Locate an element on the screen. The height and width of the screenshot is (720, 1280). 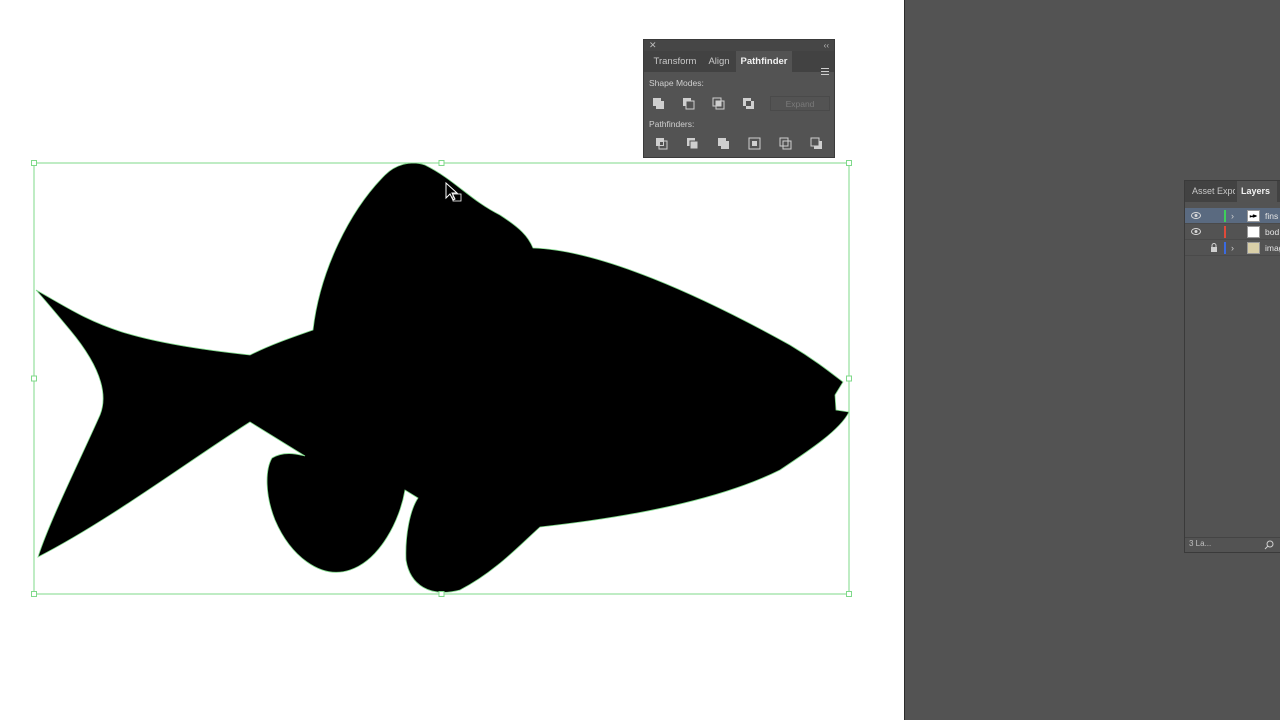
layer-row-image: › imag is located at coordinates (1232, 248).